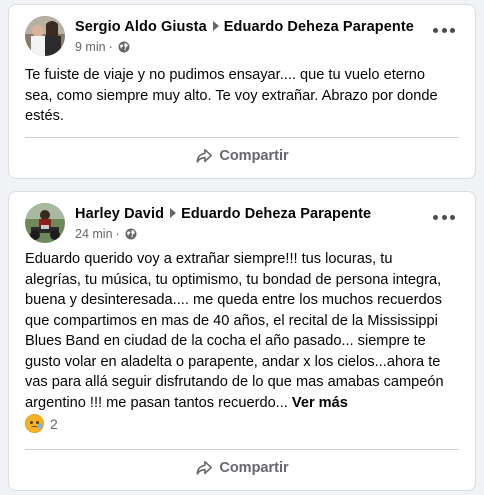 This screenshot has width=484, height=495. I want to click on reaction-count: 2, so click(54, 424).